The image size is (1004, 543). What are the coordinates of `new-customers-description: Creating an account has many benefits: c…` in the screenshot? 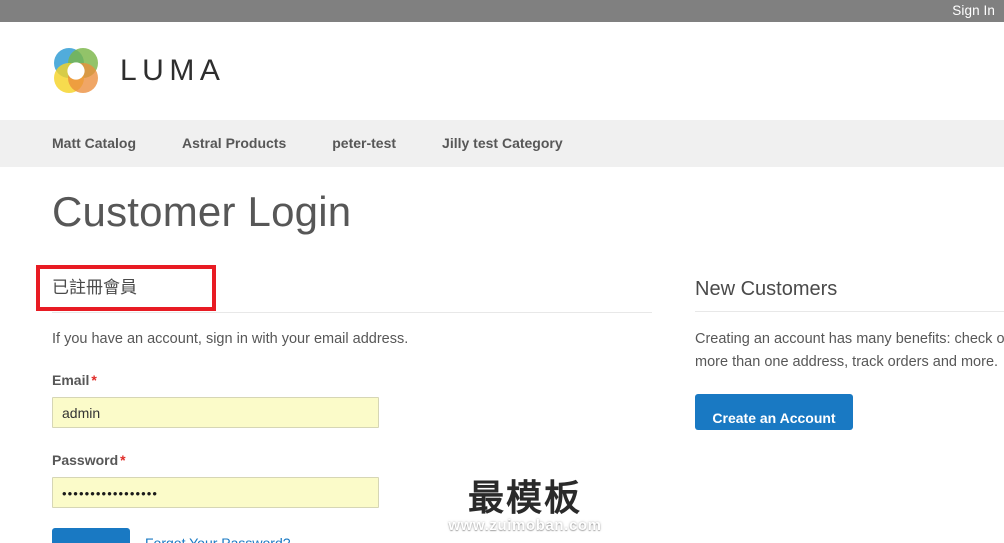 It's located at (849, 350).